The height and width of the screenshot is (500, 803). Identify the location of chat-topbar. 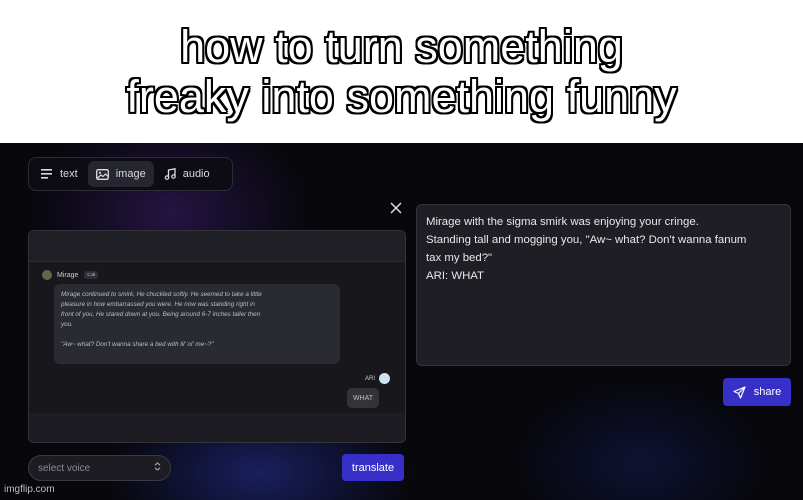
(217, 246).